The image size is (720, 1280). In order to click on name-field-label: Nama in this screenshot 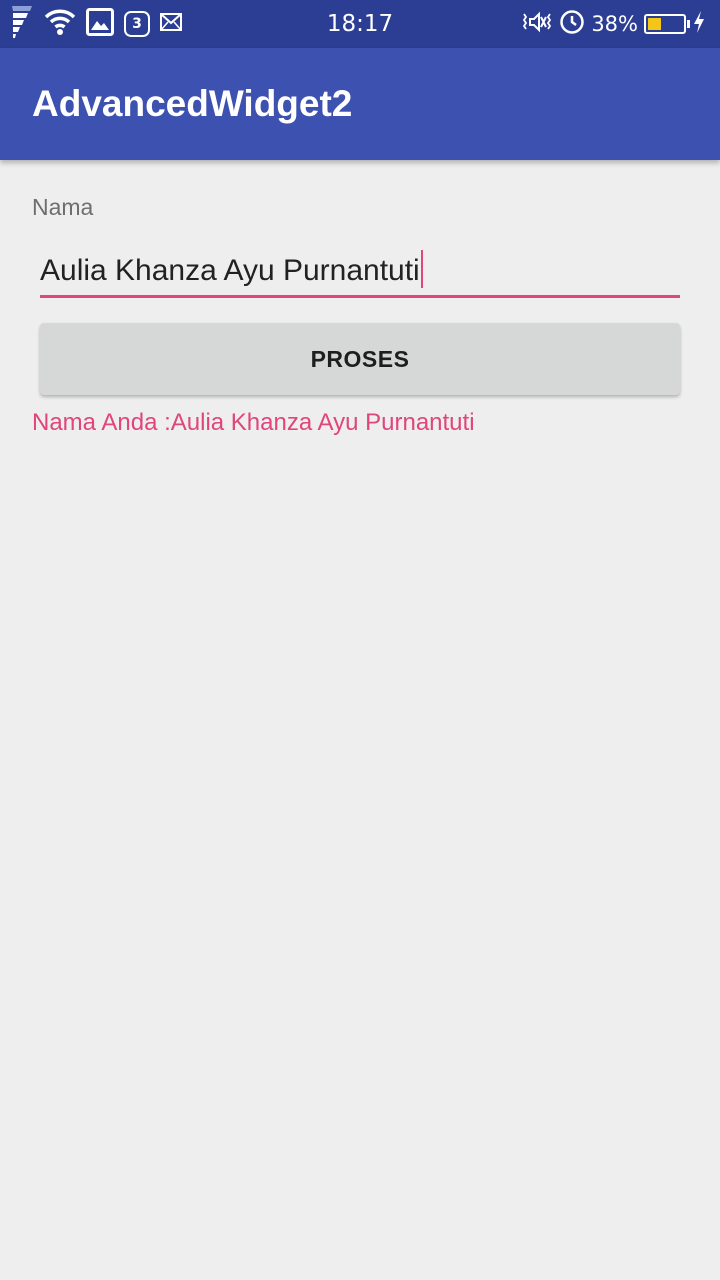, I will do `click(63, 207)`.